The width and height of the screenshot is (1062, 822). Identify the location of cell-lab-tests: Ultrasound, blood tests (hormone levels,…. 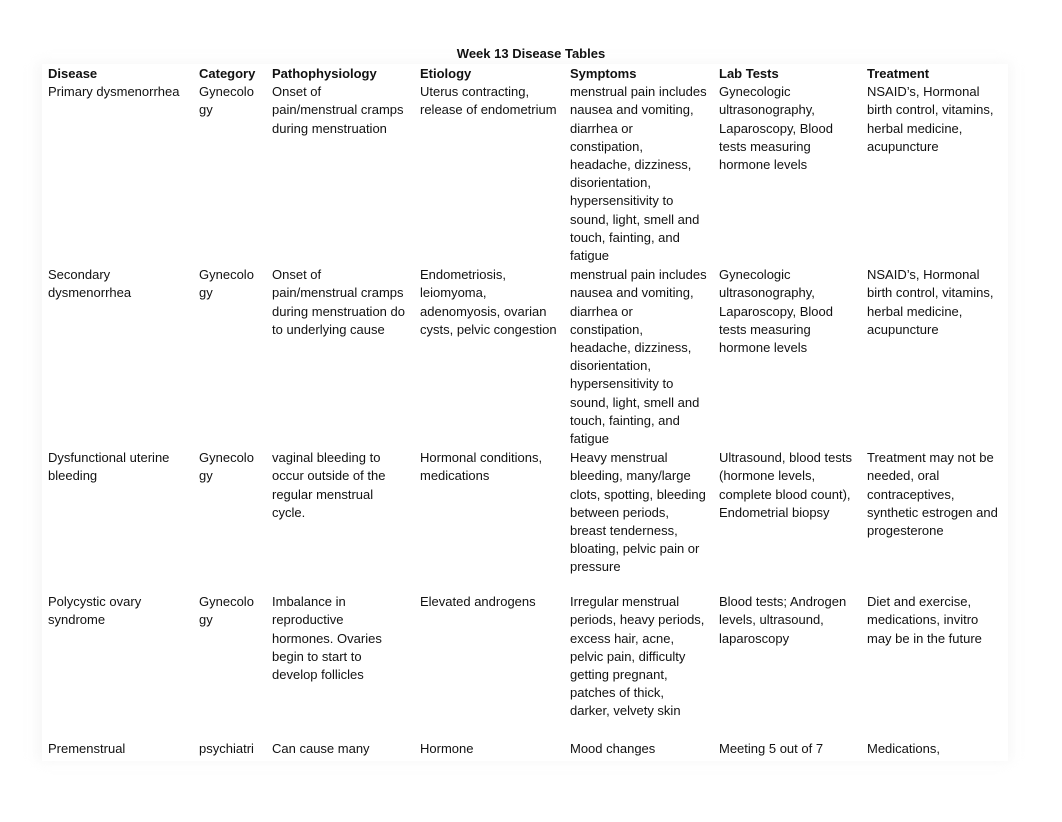
(787, 521).